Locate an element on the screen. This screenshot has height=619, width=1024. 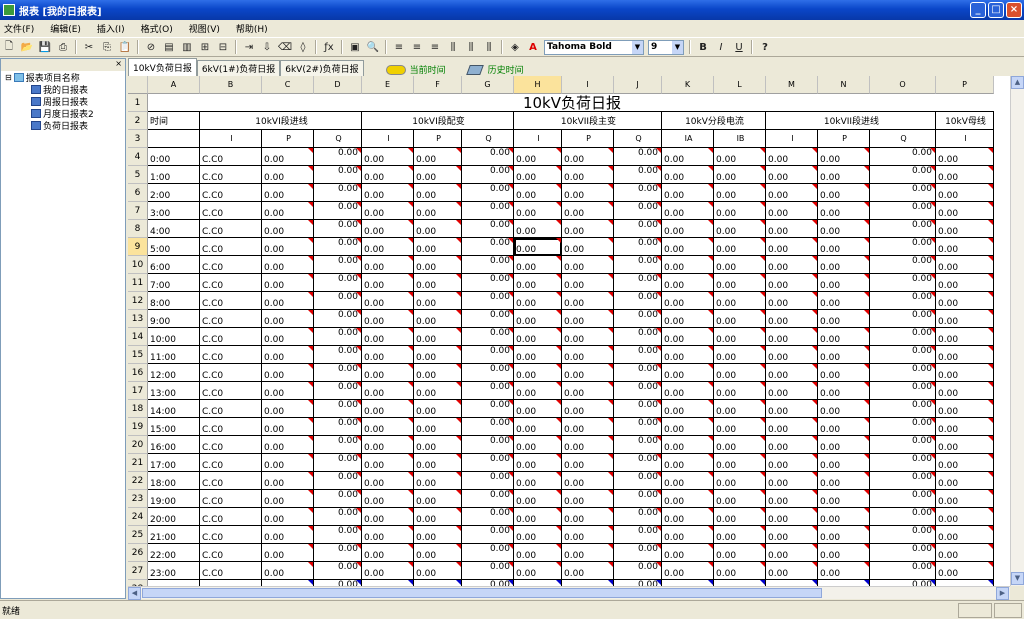
row-header: 7 is located at coordinates (138, 211).